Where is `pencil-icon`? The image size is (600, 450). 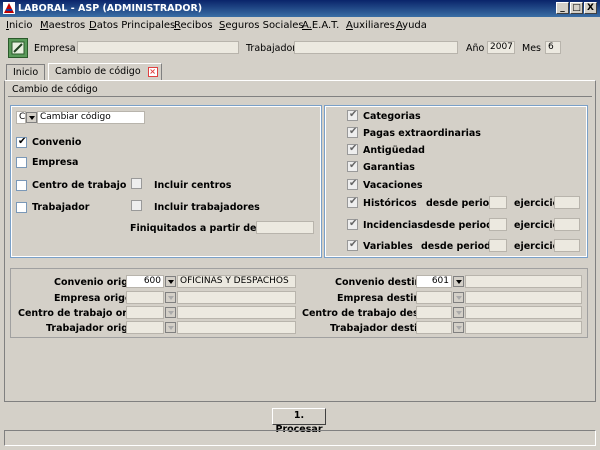
pencil-icon is located at coordinates (18, 48).